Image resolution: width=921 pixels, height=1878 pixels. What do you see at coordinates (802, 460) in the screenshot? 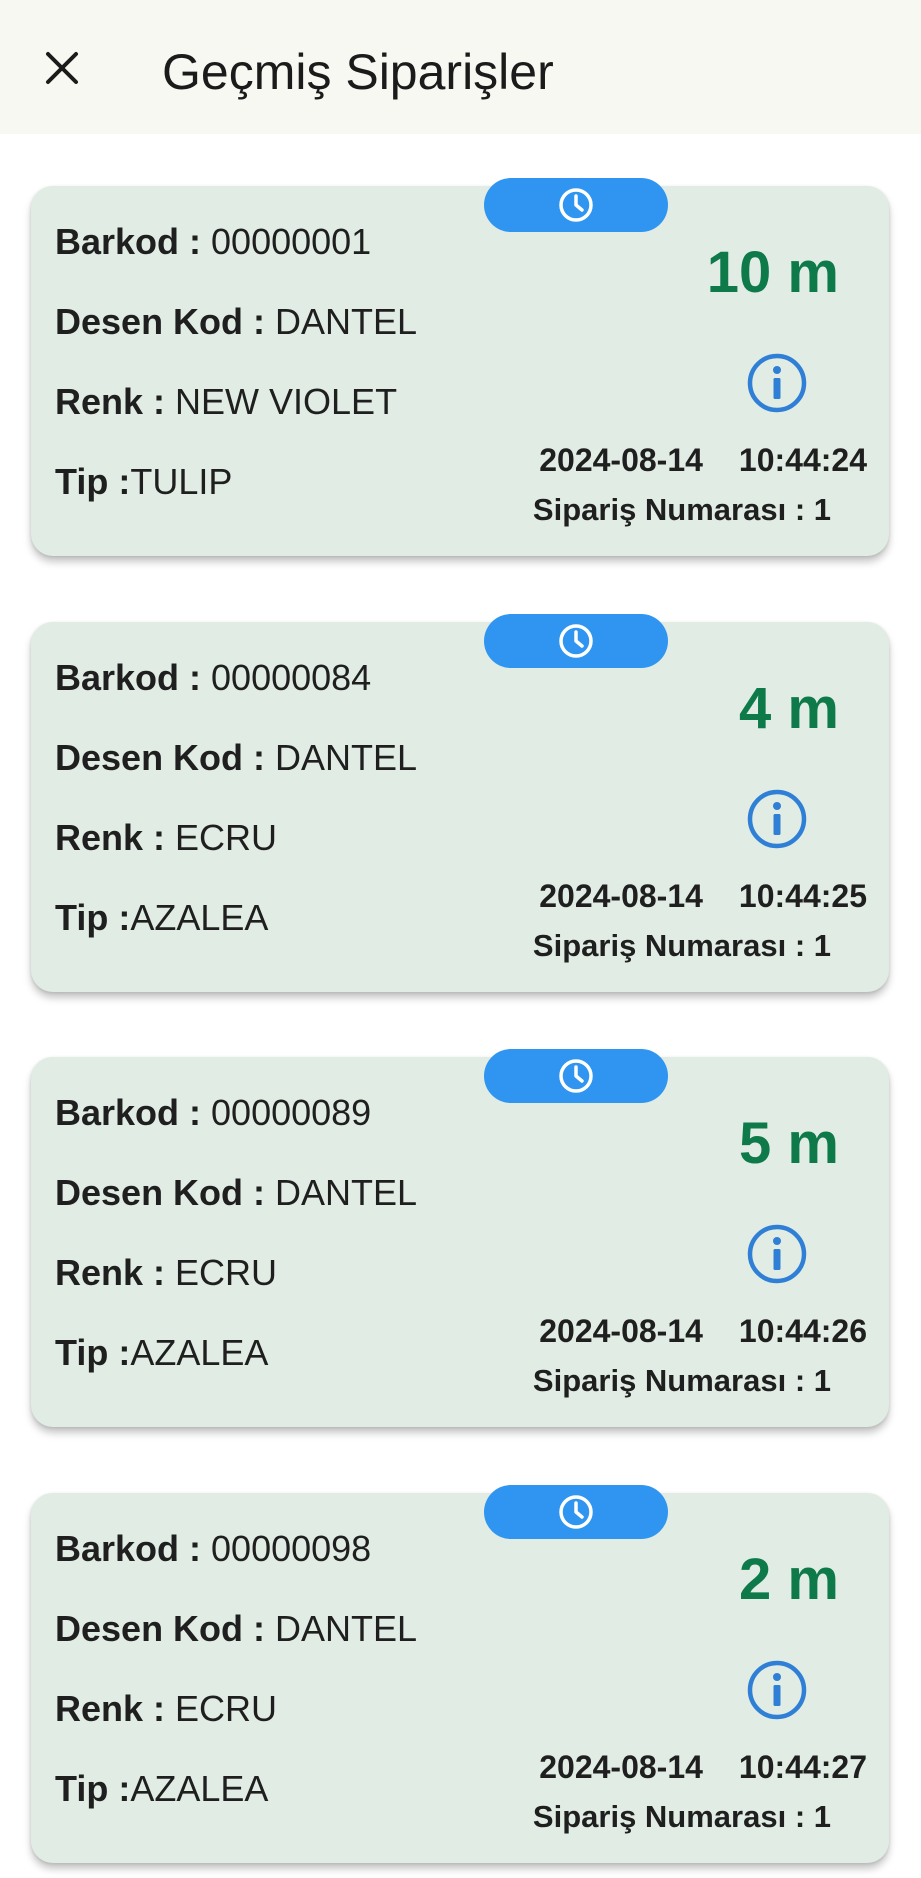
I see `order-time: 10:44:24` at bounding box center [802, 460].